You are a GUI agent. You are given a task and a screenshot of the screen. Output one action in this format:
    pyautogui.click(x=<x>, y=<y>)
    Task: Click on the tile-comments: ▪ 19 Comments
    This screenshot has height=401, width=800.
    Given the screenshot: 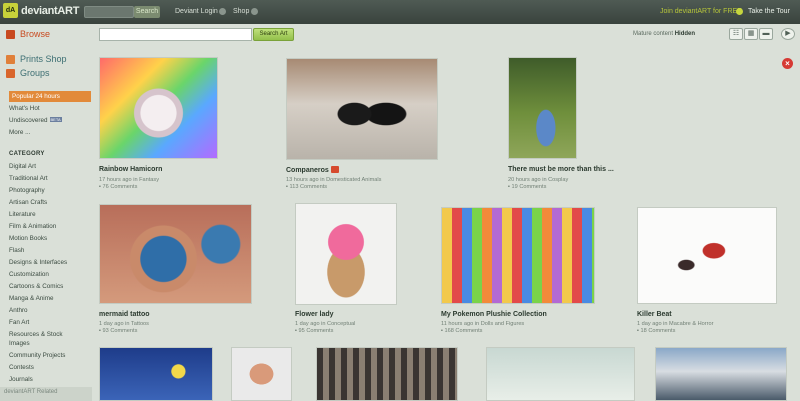 What is the action you would take?
    pyautogui.click(x=527, y=187)
    